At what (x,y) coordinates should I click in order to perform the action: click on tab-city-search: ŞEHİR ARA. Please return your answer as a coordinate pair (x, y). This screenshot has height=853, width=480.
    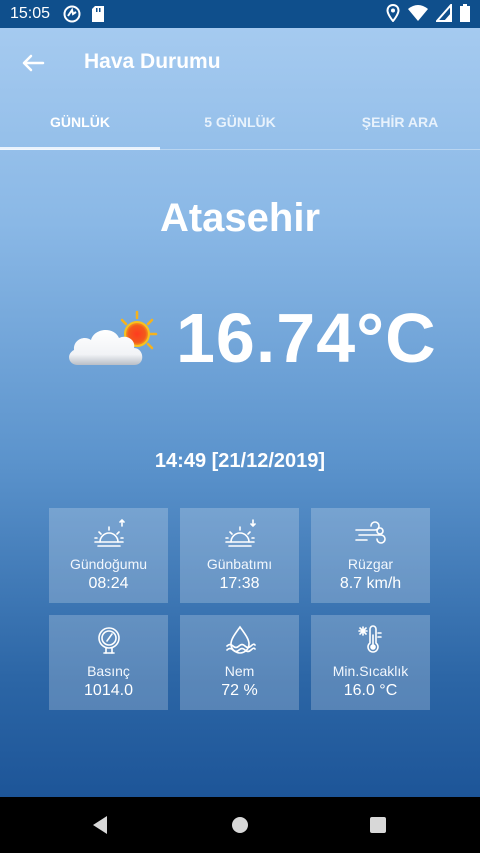
    Looking at the image, I should click on (400, 123).